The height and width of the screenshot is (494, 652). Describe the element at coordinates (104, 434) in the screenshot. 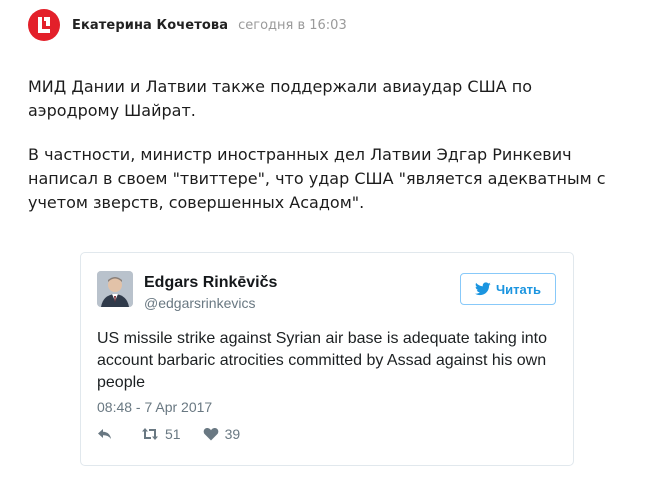

I see `reply-icon` at that location.